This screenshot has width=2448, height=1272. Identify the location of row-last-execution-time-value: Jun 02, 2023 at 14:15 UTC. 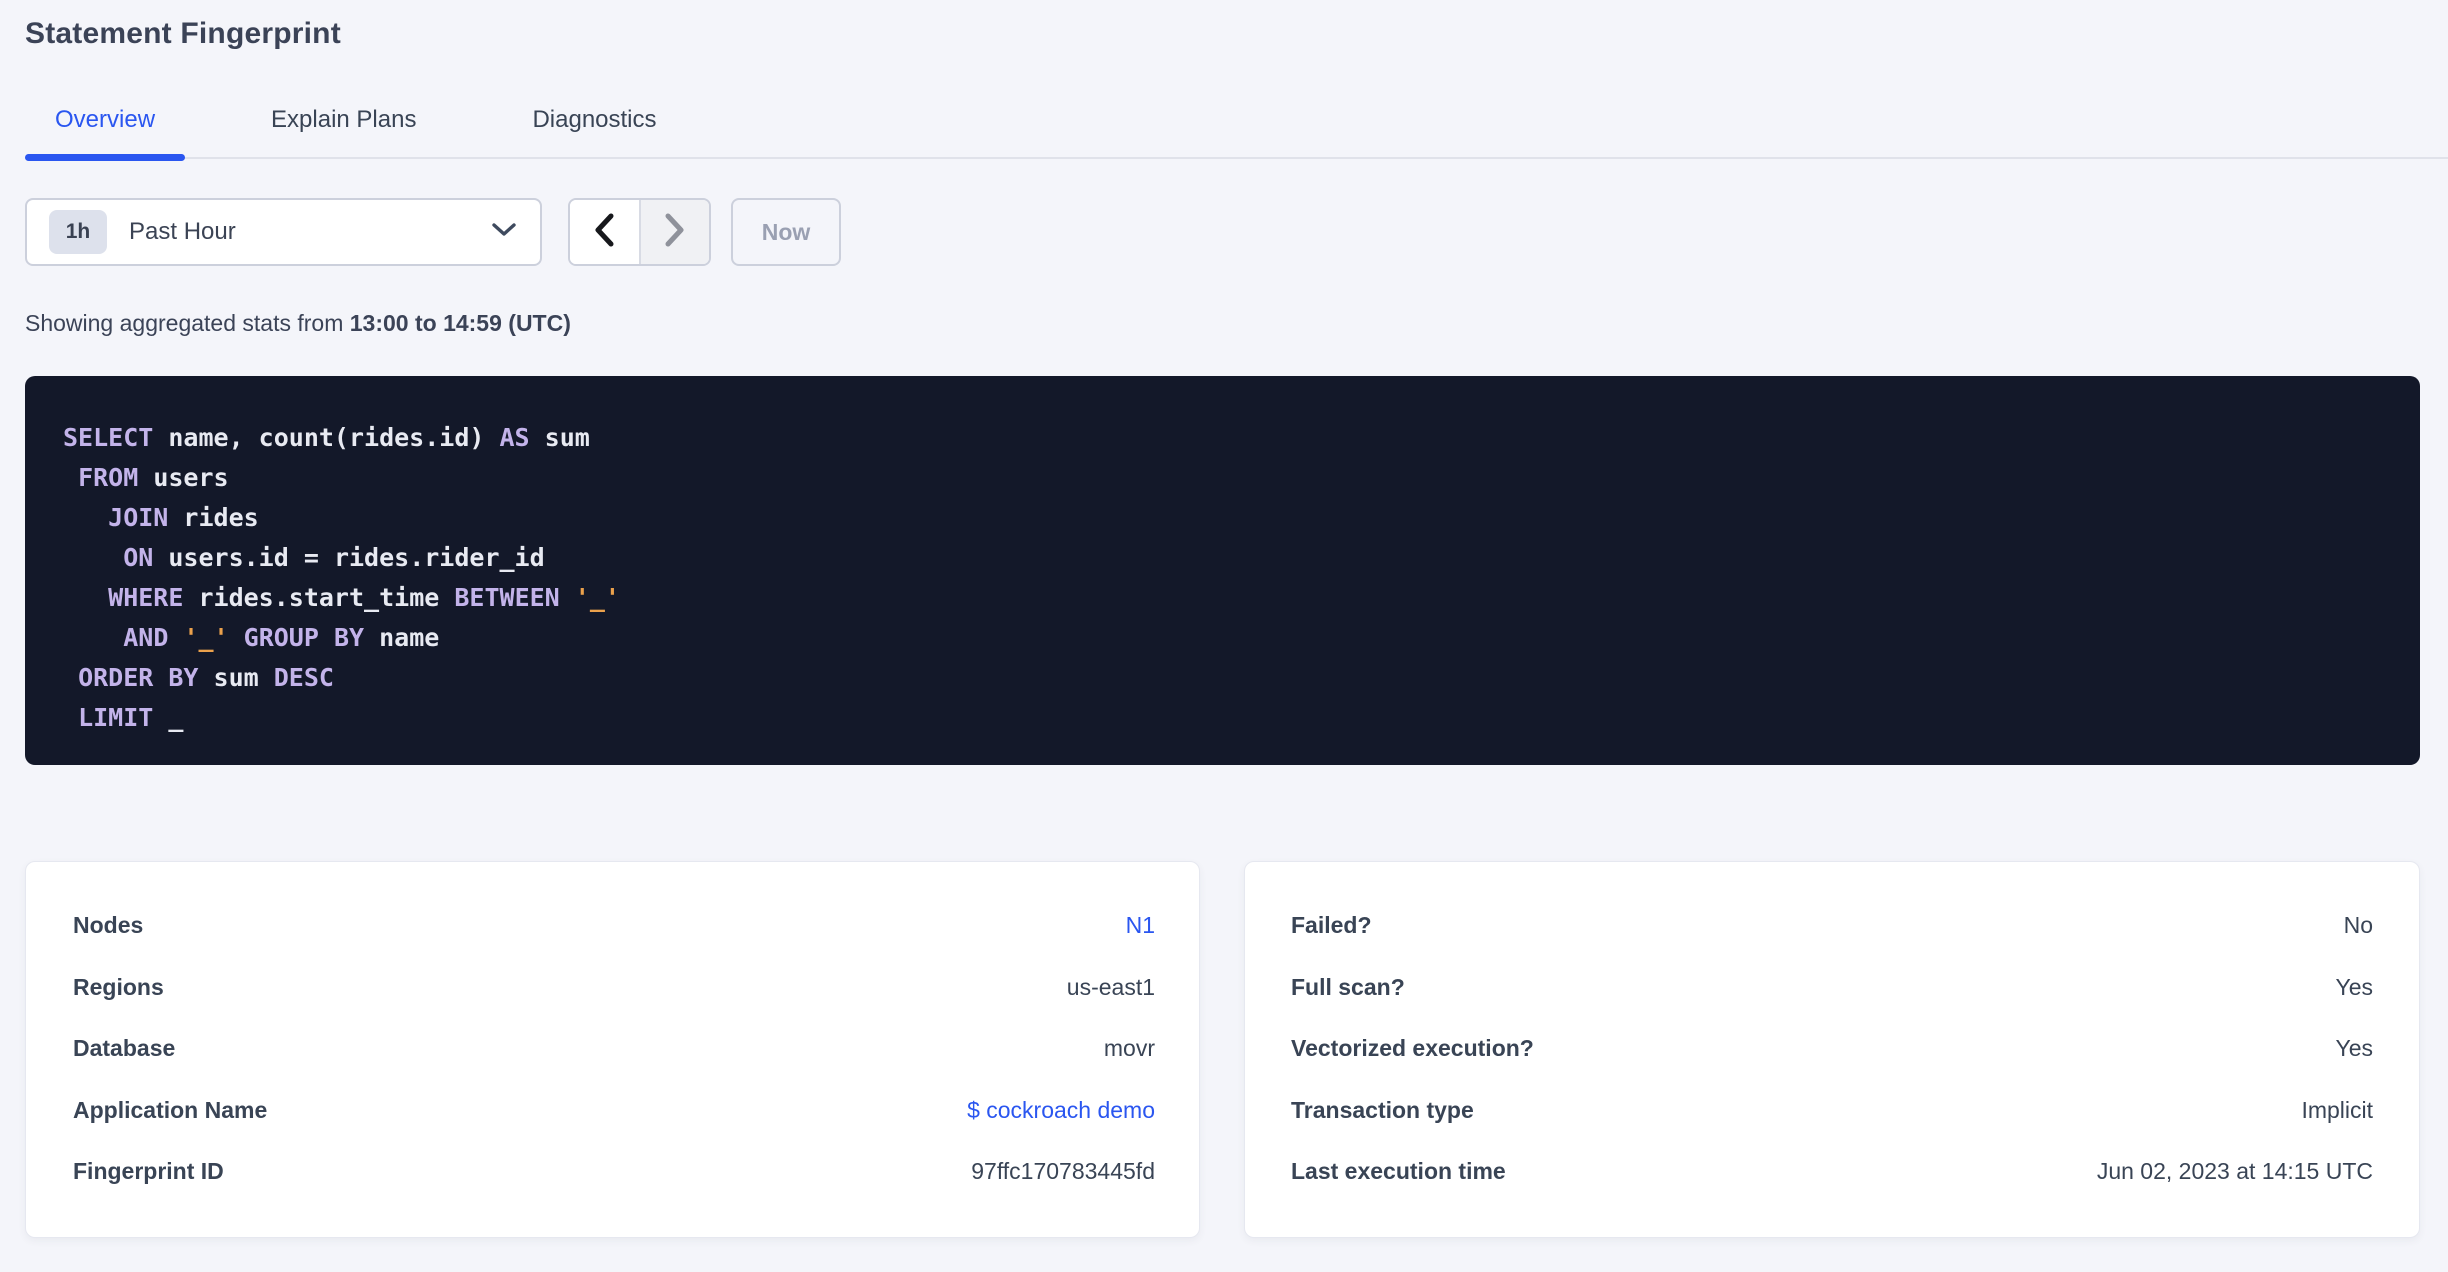
(2234, 1171).